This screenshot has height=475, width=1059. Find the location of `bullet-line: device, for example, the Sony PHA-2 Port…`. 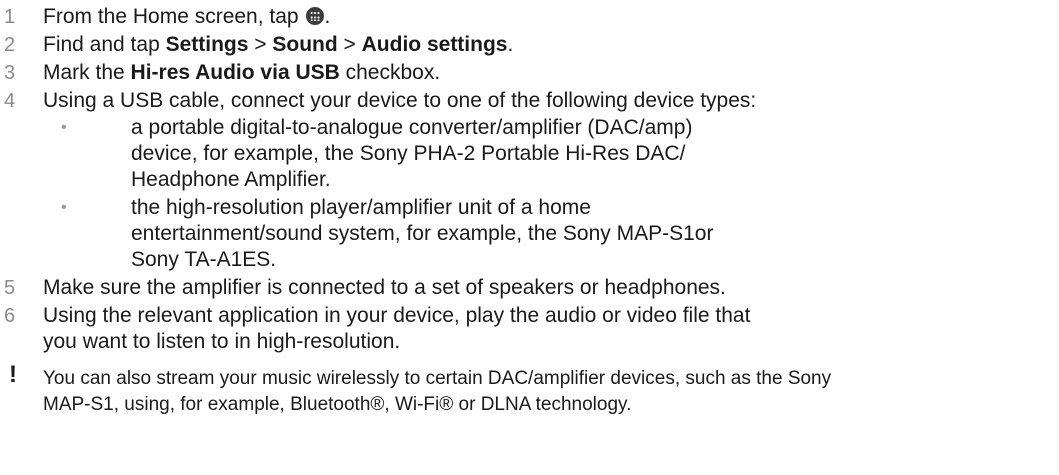

bullet-line: device, for example, the Sony PHA-2 Port… is located at coordinates (408, 153).